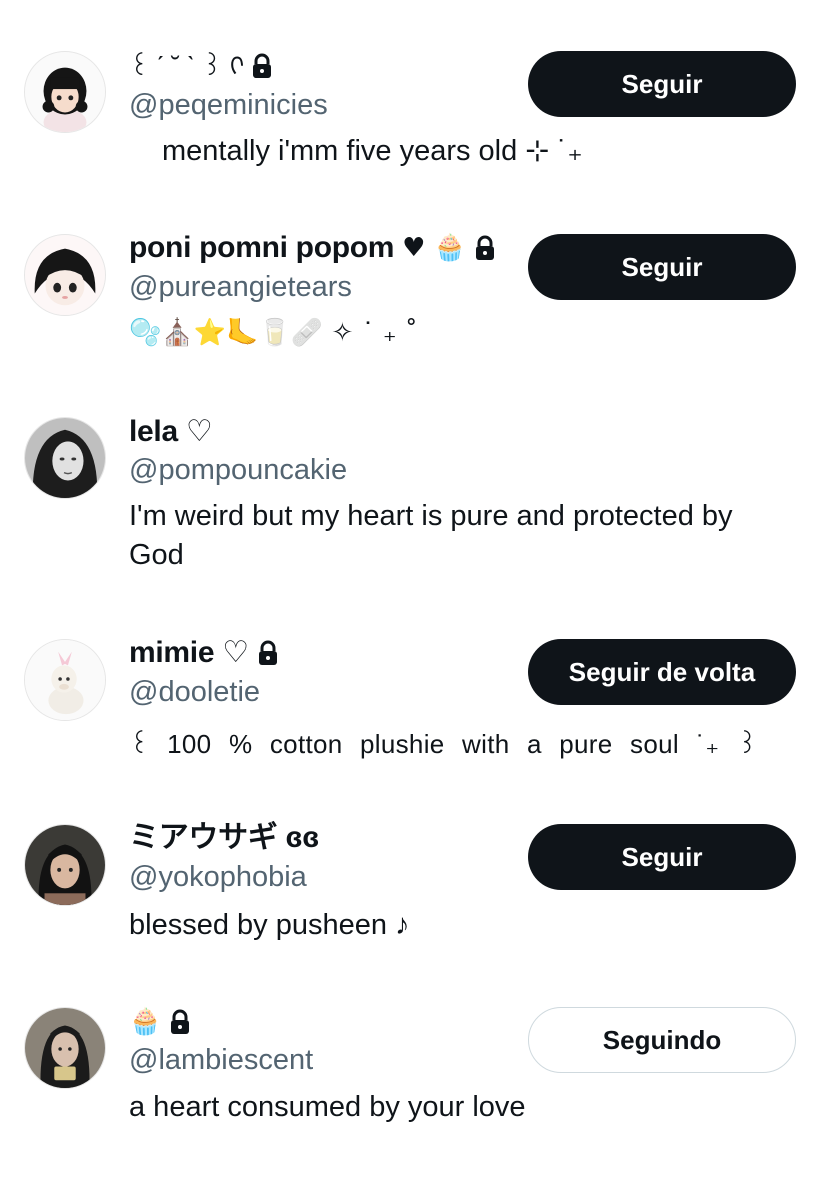 This screenshot has height=1200, width=816. Describe the element at coordinates (145, 1022) in the screenshot. I see `display-name-text: 🧁` at that location.